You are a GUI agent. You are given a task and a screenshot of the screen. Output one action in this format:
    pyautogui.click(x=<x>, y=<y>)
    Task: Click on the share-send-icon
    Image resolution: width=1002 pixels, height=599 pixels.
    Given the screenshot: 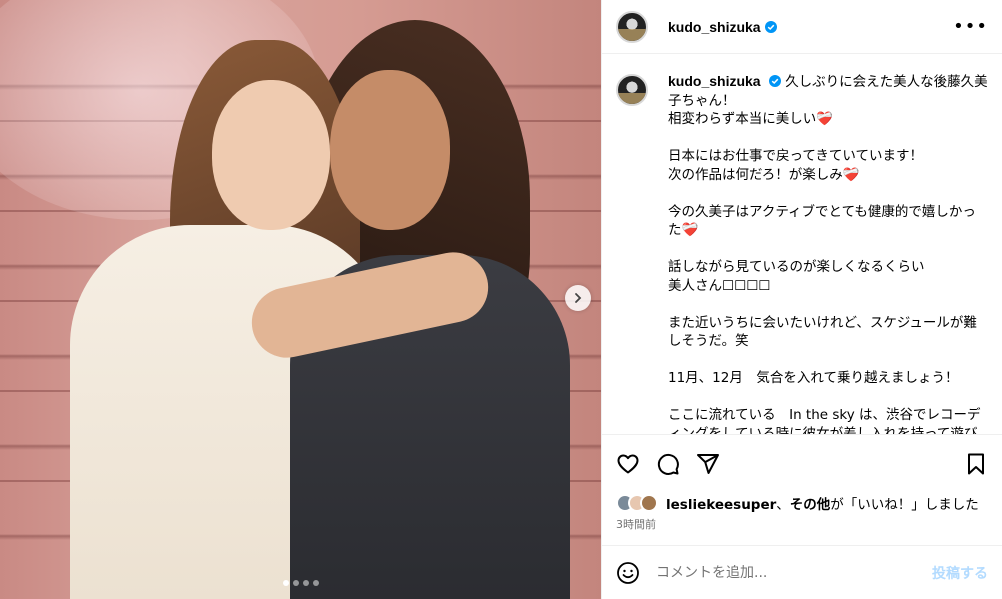 What is the action you would take?
    pyautogui.click(x=708, y=464)
    